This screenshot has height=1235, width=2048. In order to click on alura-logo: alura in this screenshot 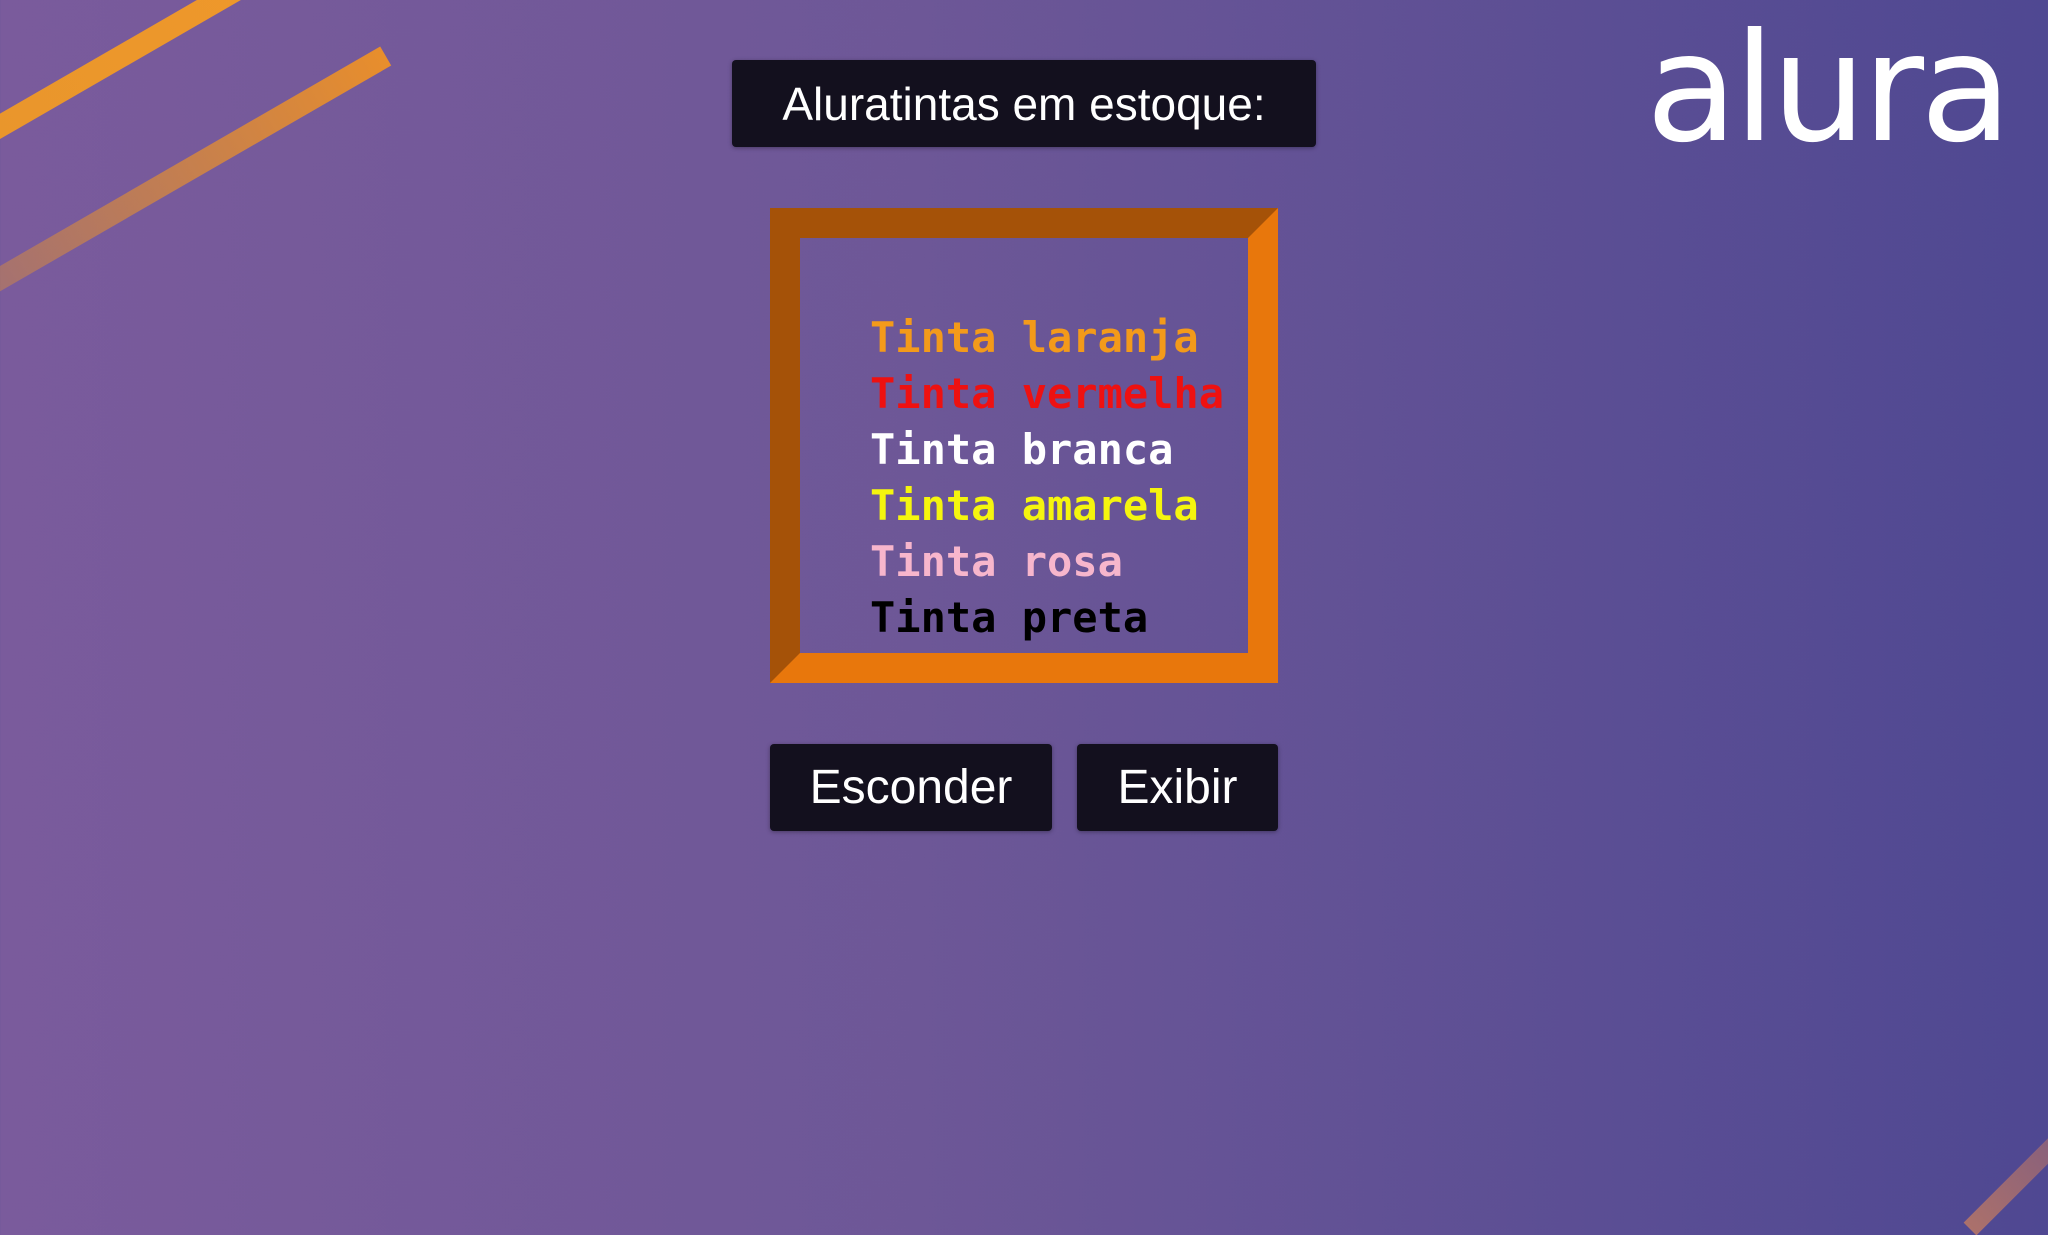, I will do `click(1828, 89)`.